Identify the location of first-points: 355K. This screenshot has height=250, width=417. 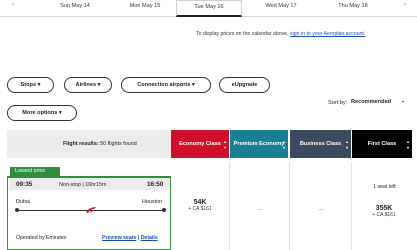
(384, 208).